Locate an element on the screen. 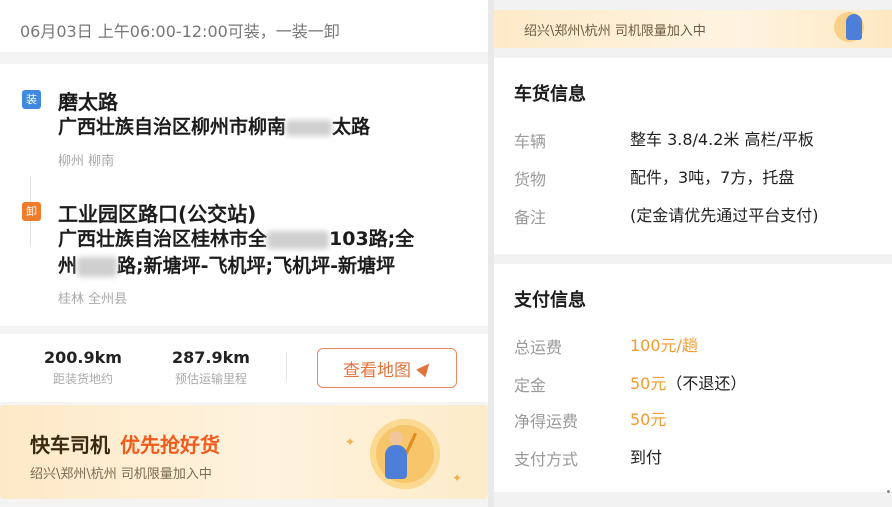  promo-title: 快车司机 优先抢好货 is located at coordinates (125, 443).